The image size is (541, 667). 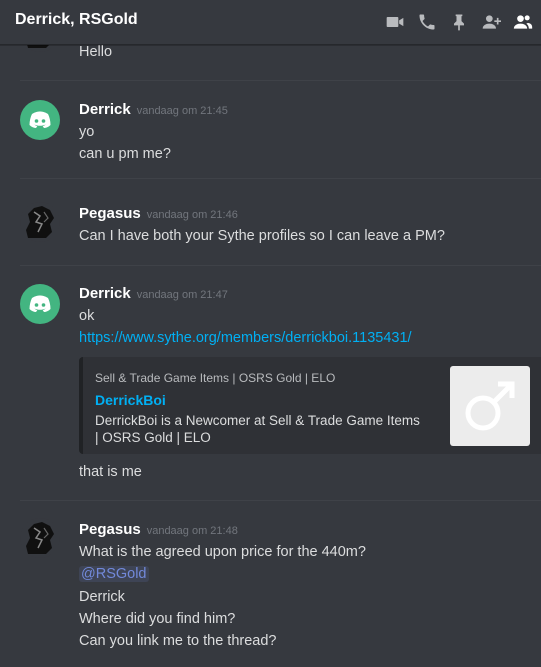 I want to click on members-icon, so click(x=523, y=22).